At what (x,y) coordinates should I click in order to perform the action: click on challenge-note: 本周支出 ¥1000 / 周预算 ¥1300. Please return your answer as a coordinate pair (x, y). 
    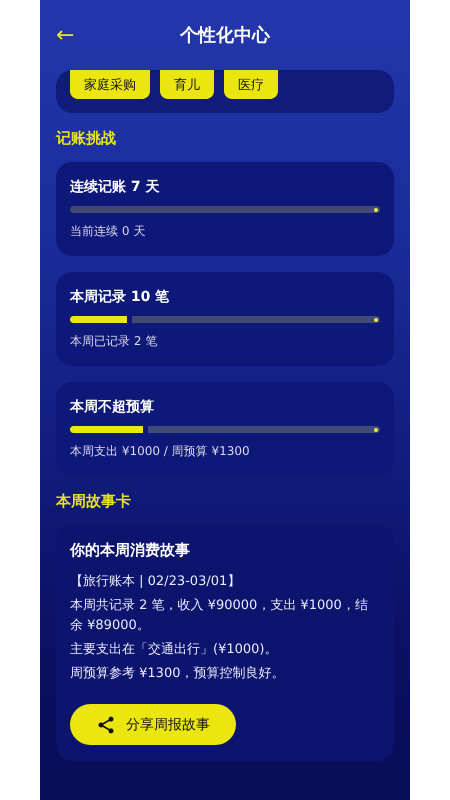
    Looking at the image, I should click on (160, 451).